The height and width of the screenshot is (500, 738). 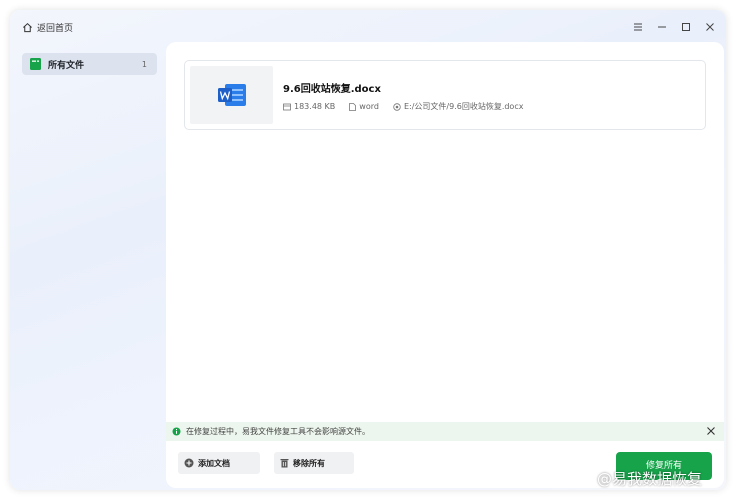 I want to click on file-type: word, so click(x=364, y=106).